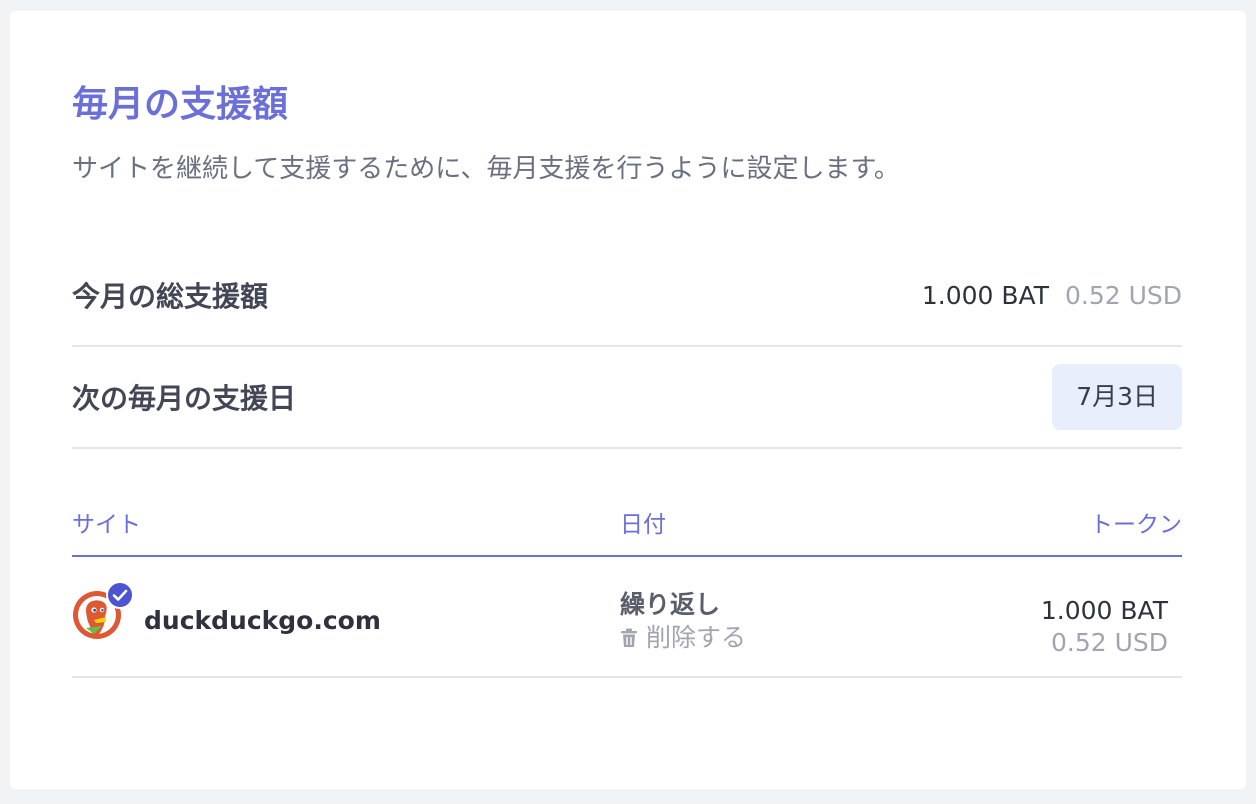 This screenshot has width=1256, height=804. Describe the element at coordinates (486, 169) in the screenshot. I see `page-description: サイトを継続して支援するために、毎月支援を行うように設定します。` at that location.